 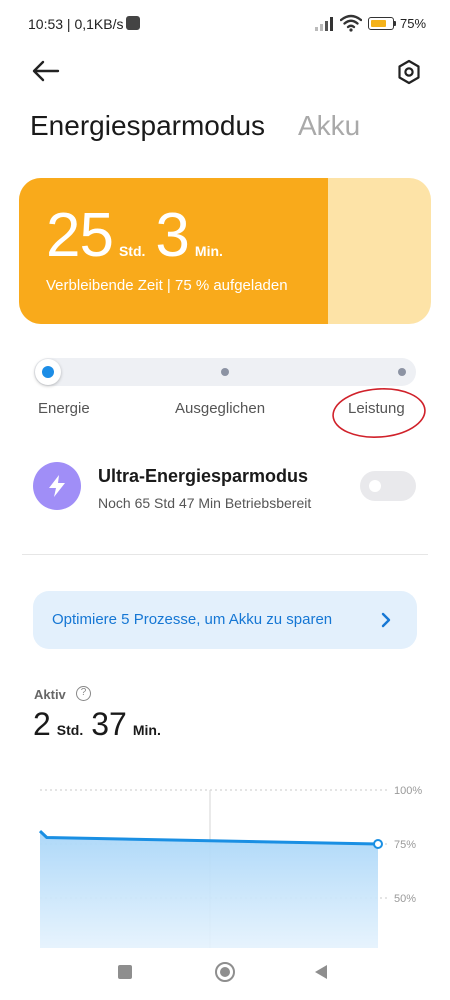 I want to click on arrow-left-icon, so click(x=46, y=71).